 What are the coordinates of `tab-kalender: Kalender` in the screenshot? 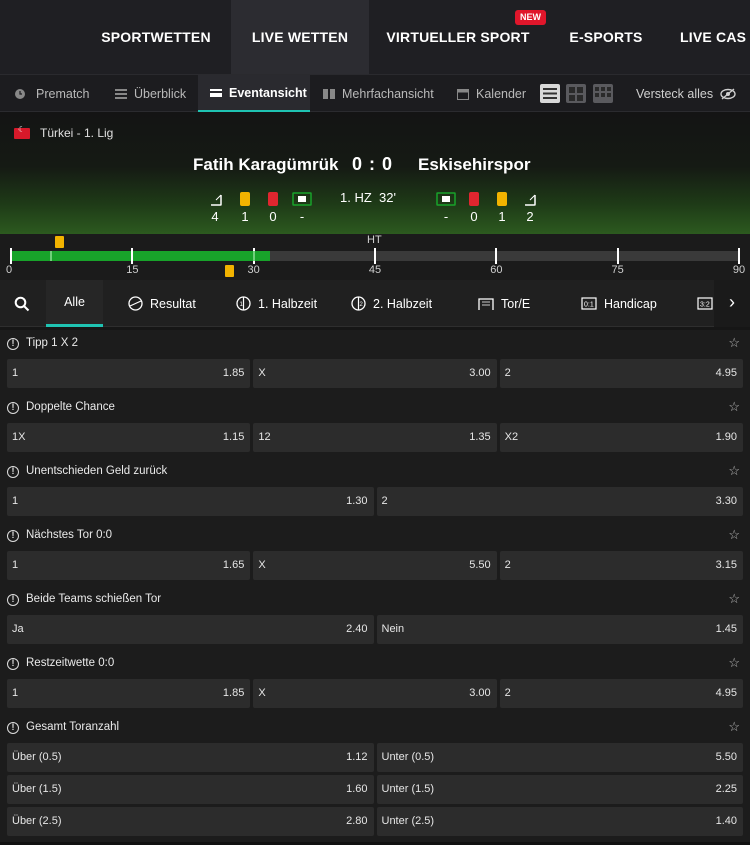 It's located at (491, 93).